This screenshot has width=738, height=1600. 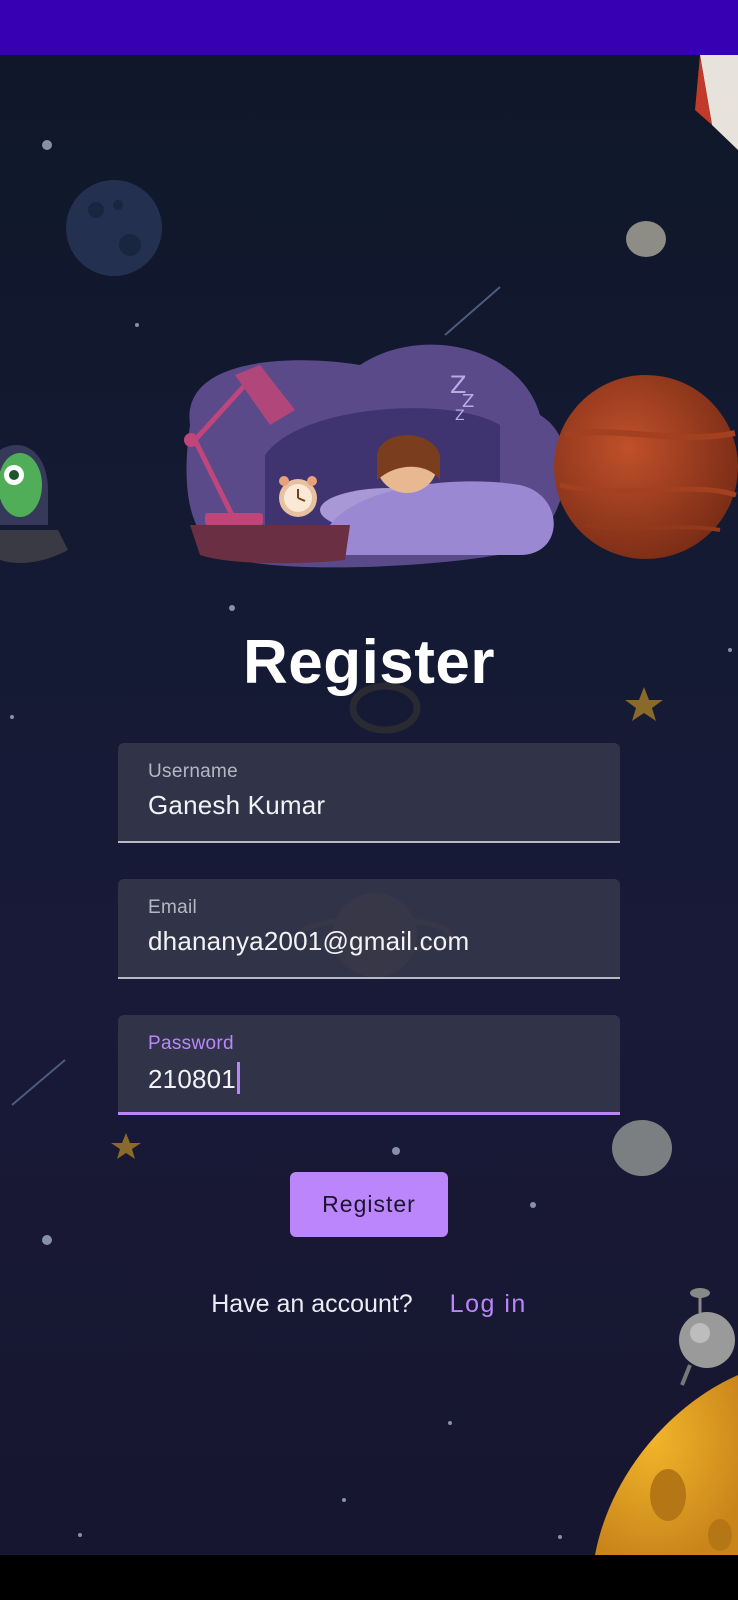 I want to click on password-field: Password 210801, so click(x=369, y=1065).